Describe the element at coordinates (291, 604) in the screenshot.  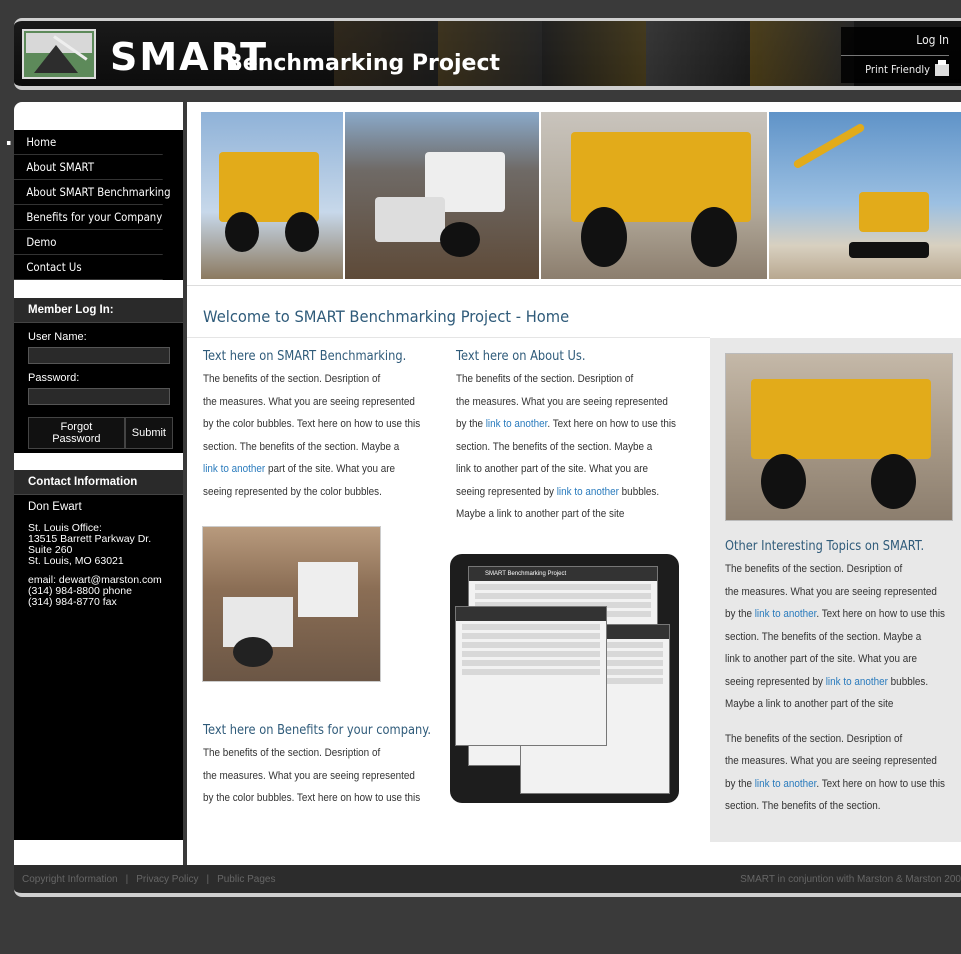
I see `excavator-photo` at that location.